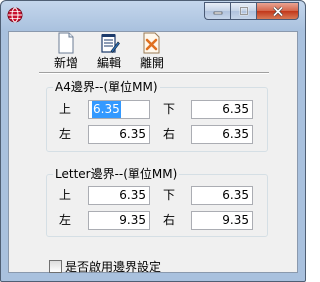  I want to click on enable-margin-option: 是否啟用邊界設定, so click(105, 266).